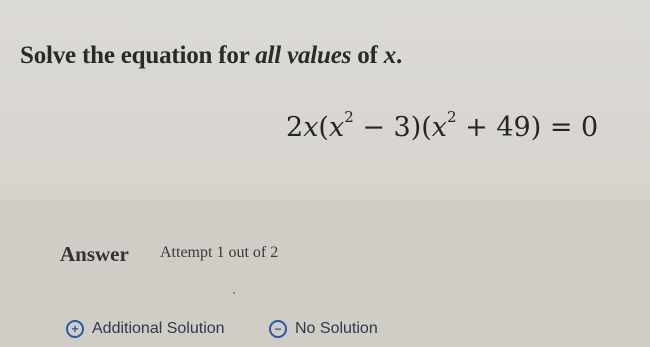 This screenshot has height=347, width=650. I want to click on prompt-variable: x, so click(390, 55).